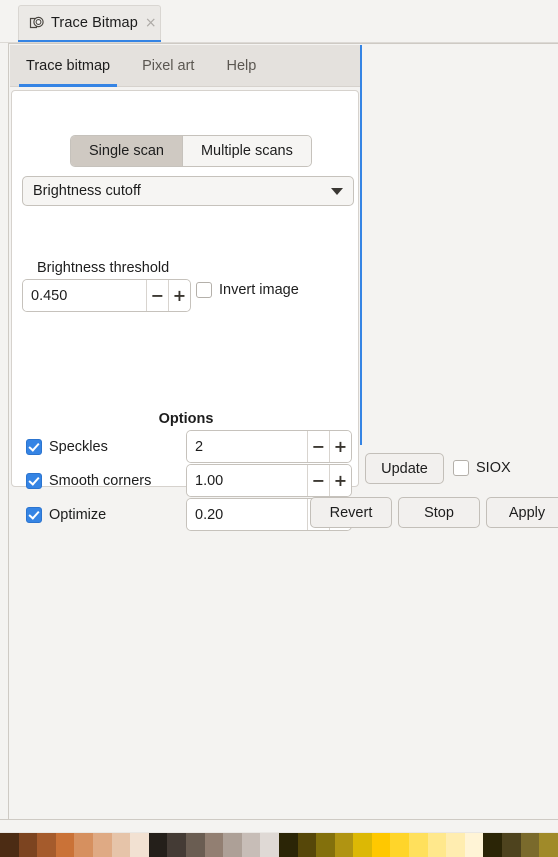  I want to click on option-row-speckles: Speckles 2 − +, so click(189, 446).